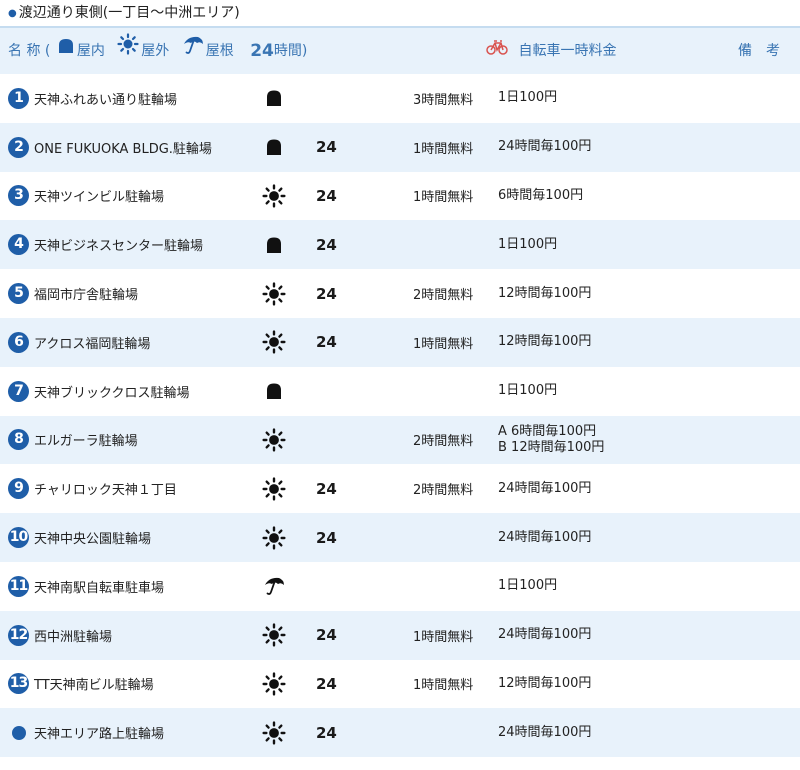 The height and width of the screenshot is (770, 800). I want to click on section-title-text: 渡辺通り東側(一丁目～中洲エリア), so click(129, 13).